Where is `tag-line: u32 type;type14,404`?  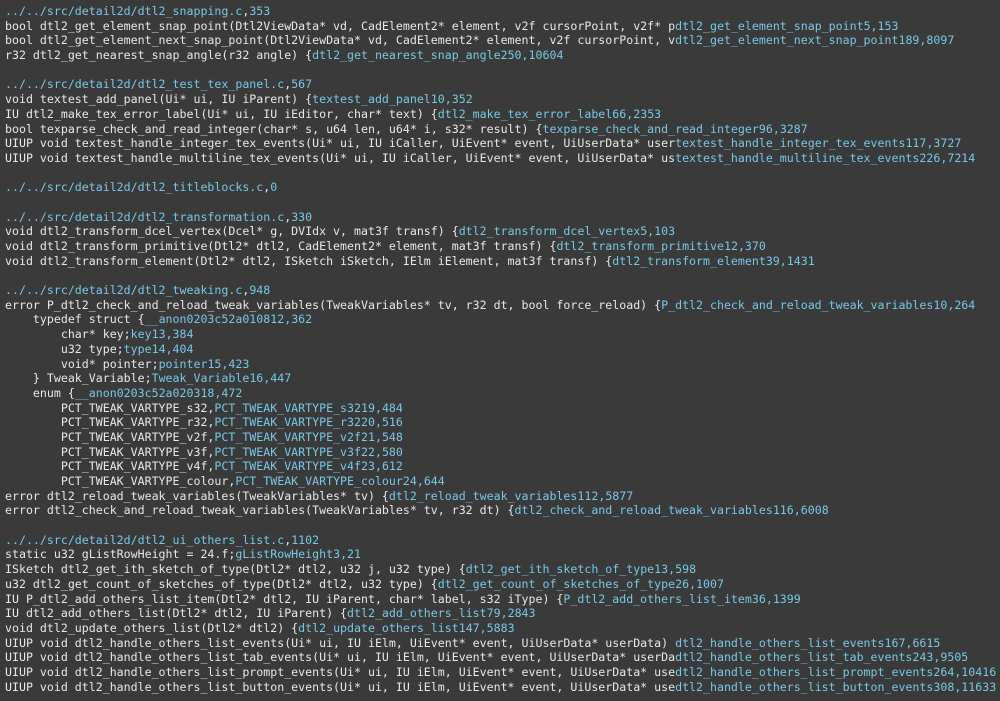
tag-line: u32 type;type14,404 is located at coordinates (502, 349).